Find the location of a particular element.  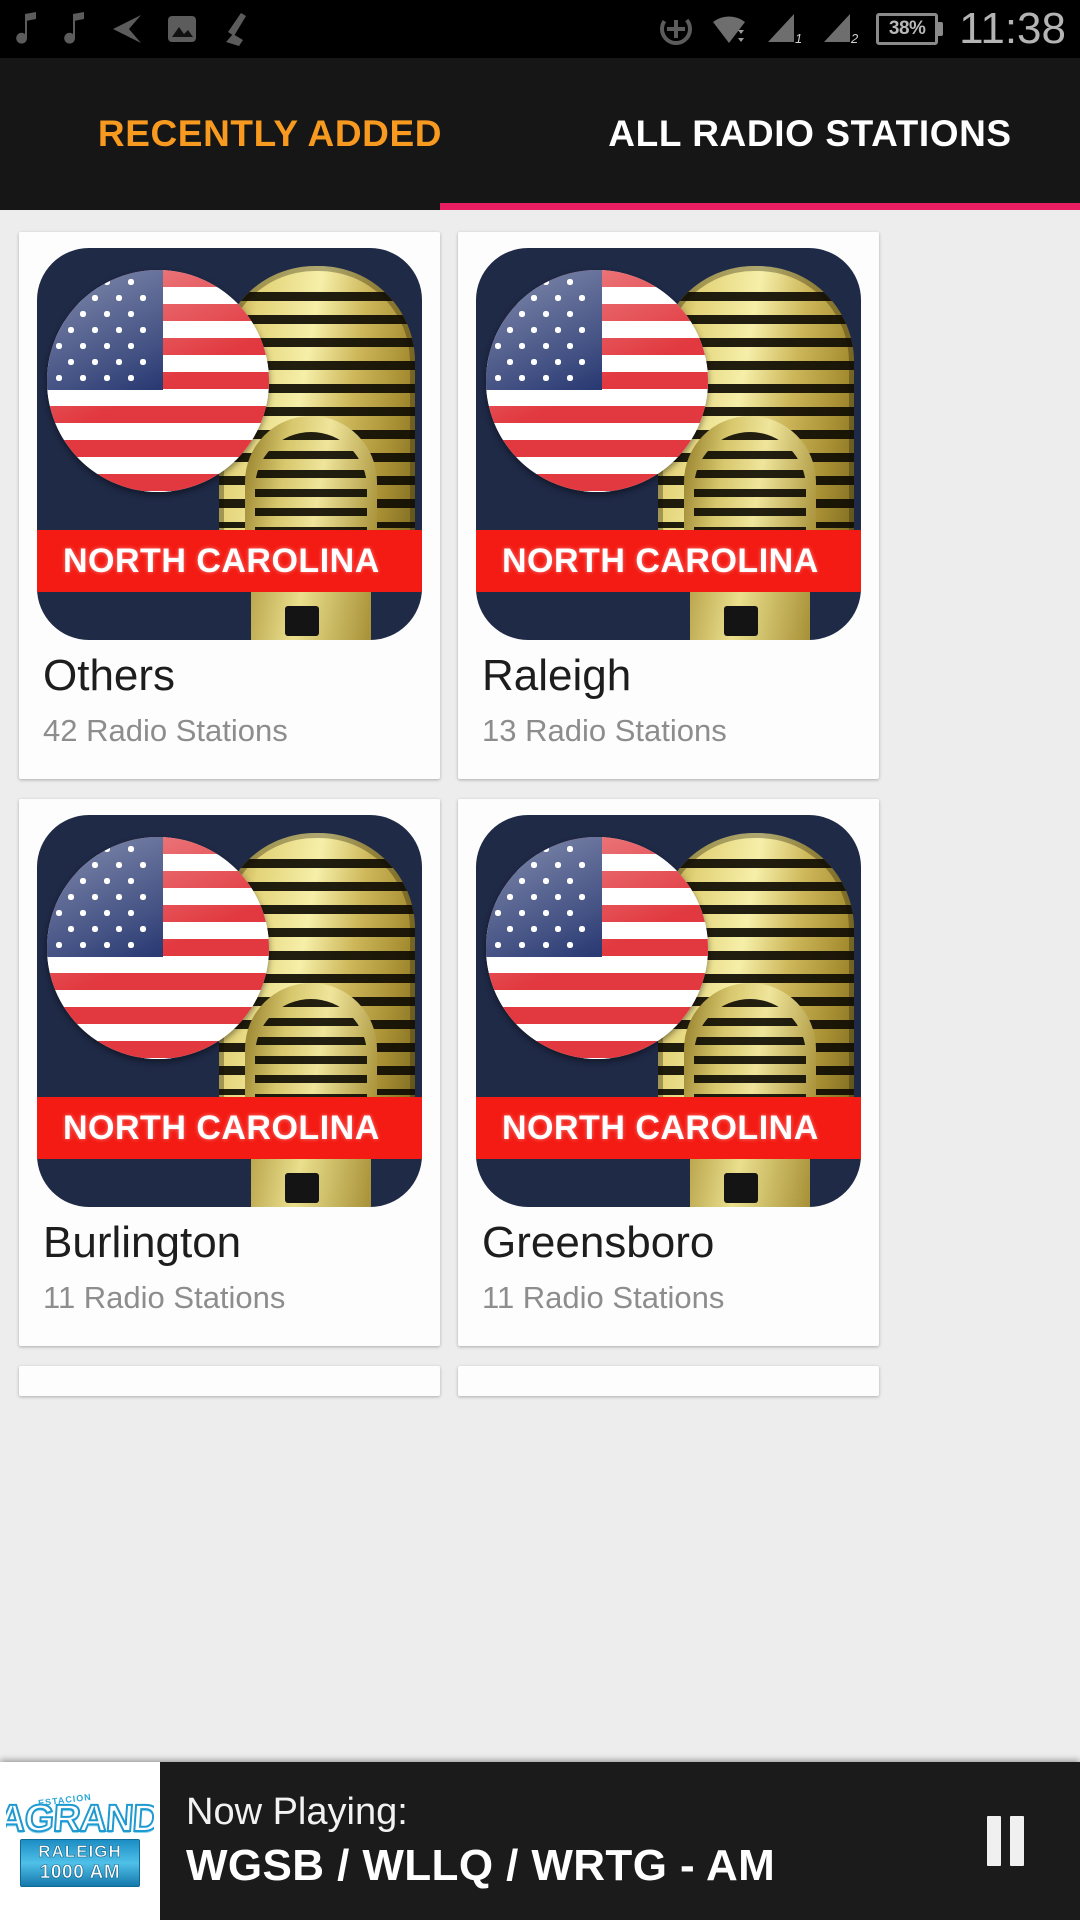

svg-text: 1 is located at coordinates (798, 38).